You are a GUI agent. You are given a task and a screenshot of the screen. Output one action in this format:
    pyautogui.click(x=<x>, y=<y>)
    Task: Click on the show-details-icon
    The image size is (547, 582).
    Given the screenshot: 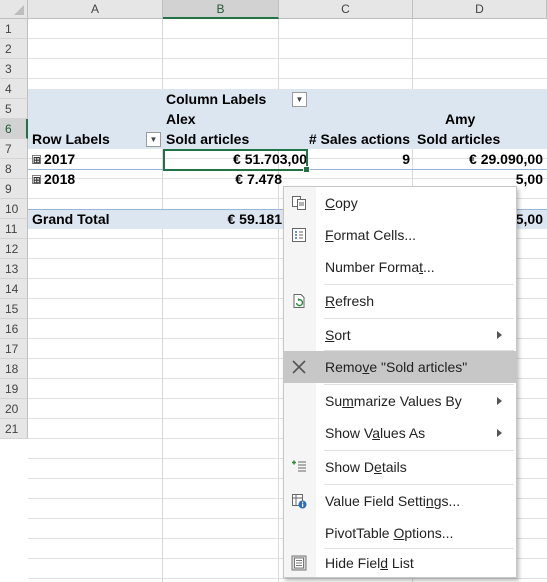 What is the action you would take?
    pyautogui.click(x=299, y=466)
    